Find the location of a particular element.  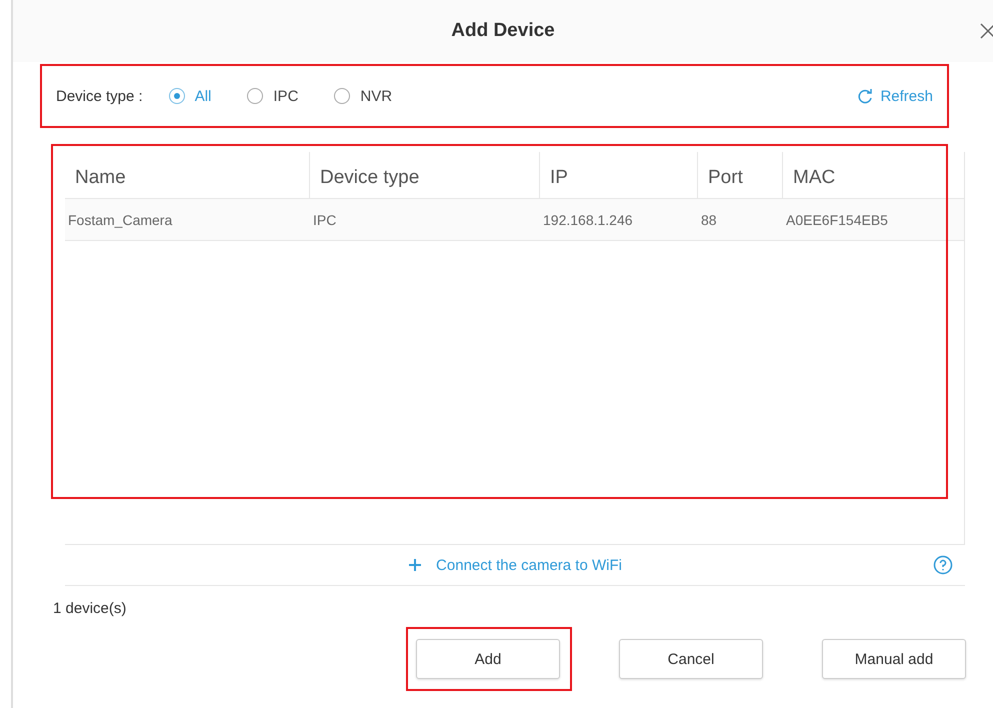

column-header: MAC is located at coordinates (814, 178).